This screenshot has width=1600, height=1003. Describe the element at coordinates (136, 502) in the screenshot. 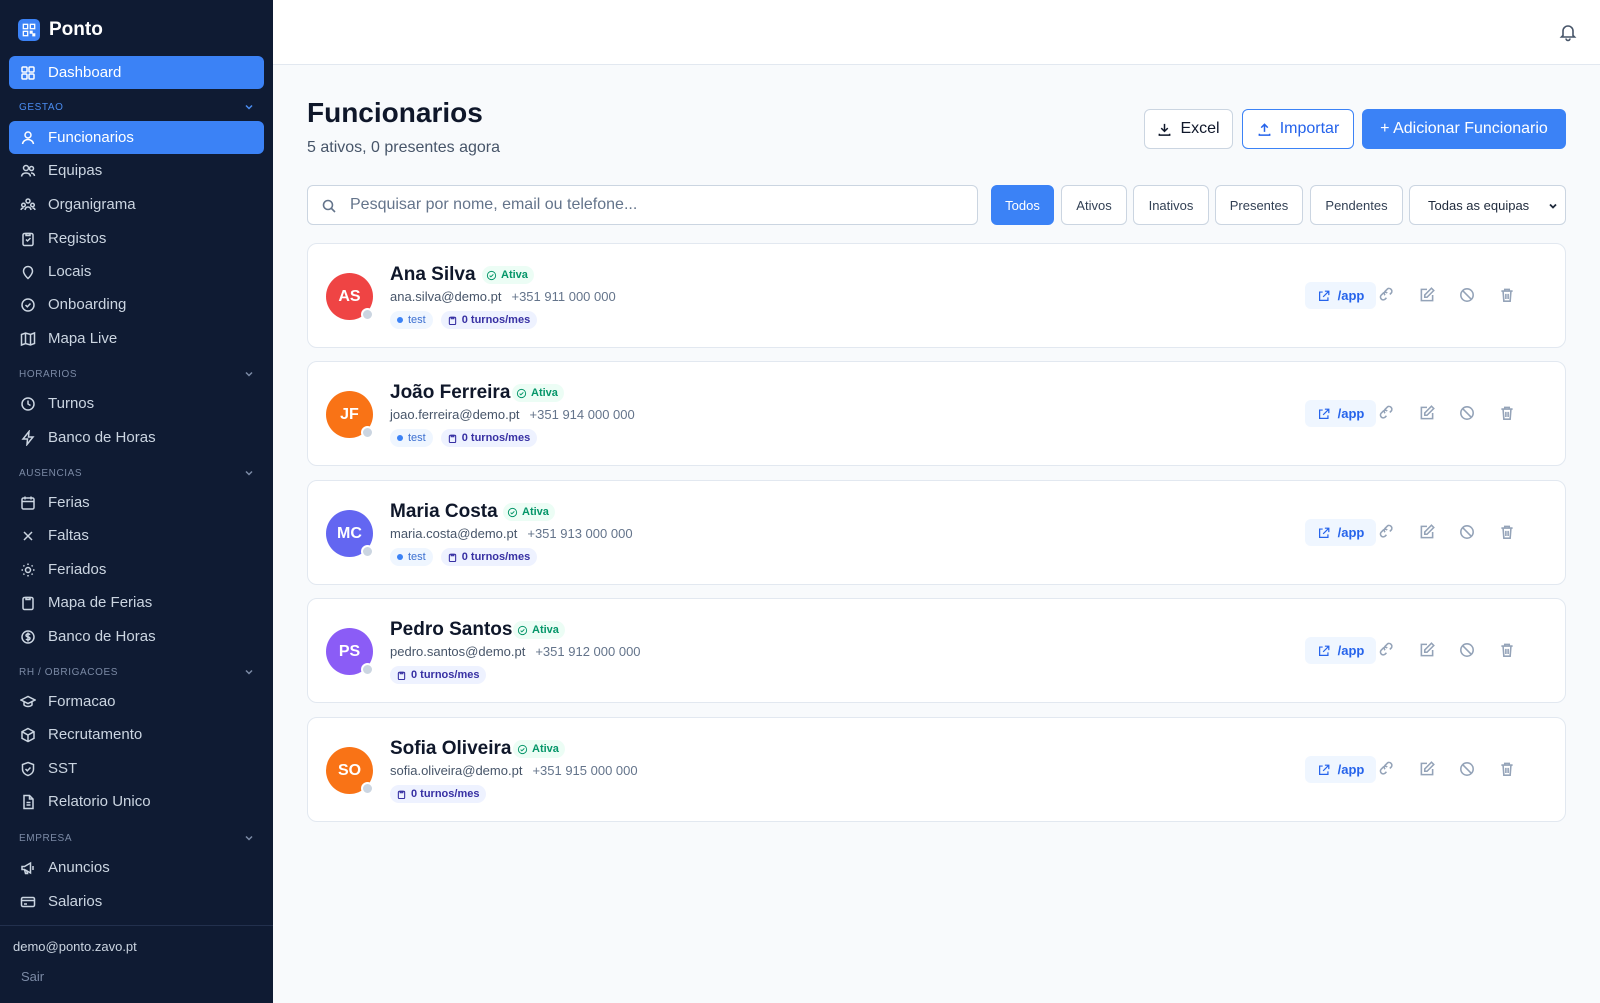

I see `sidebar-item-ferias: Ferias` at that location.